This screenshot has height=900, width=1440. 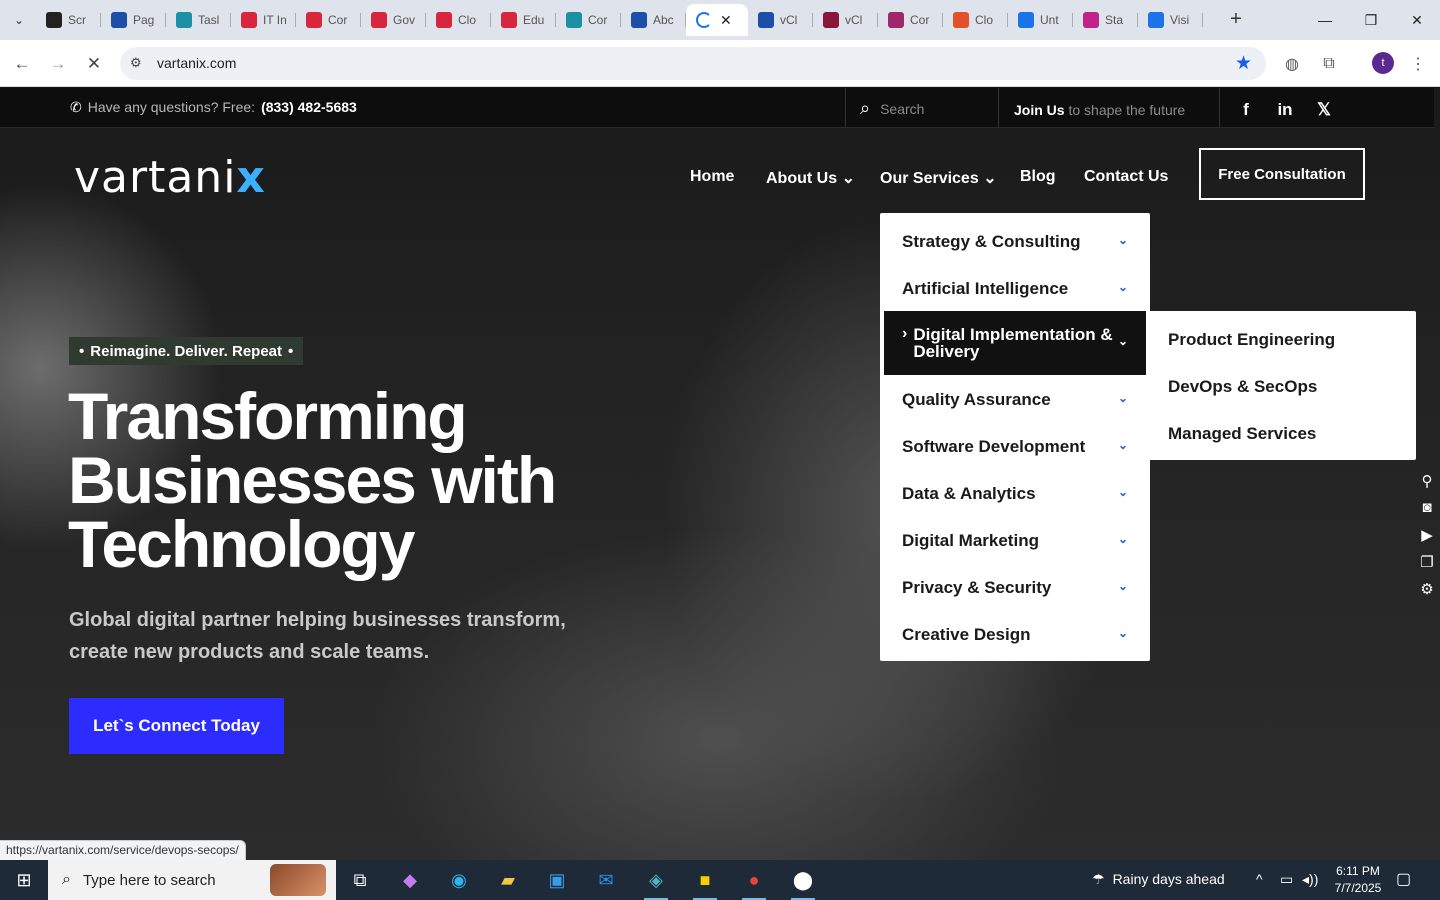 I want to click on submenu-item-managed-services: Managed Services, so click(x=1242, y=434).